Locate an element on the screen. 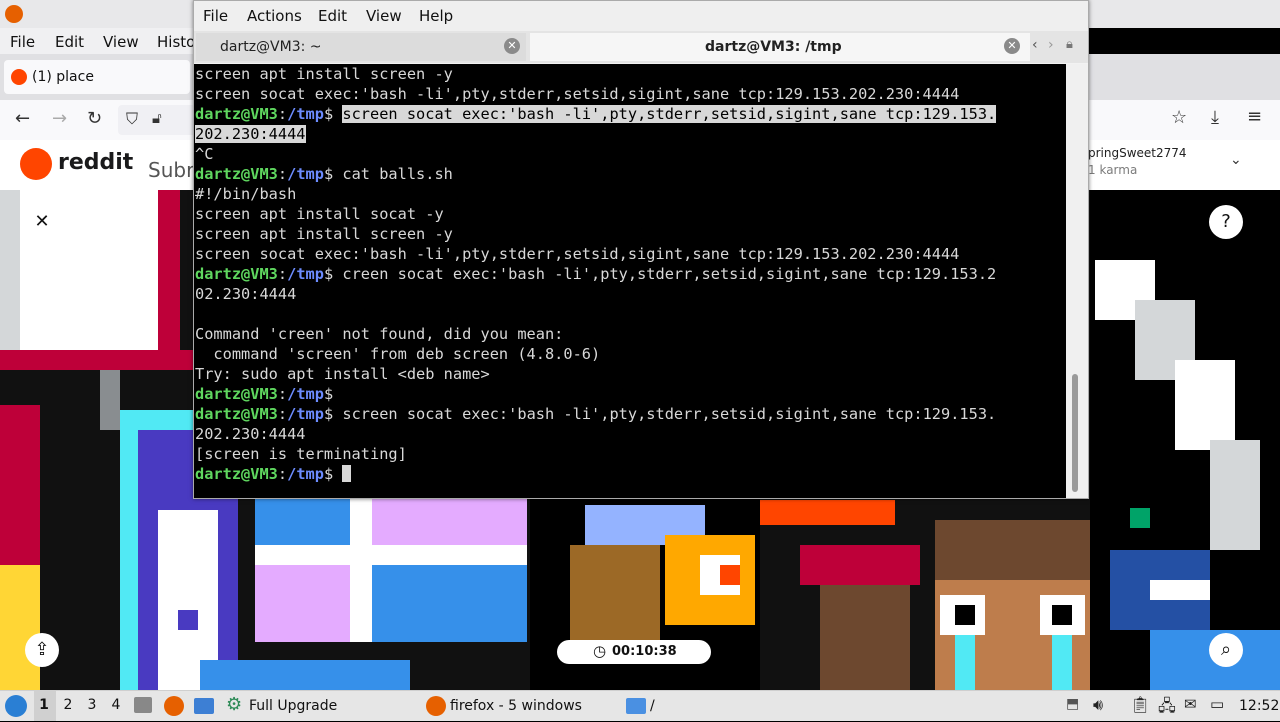 The width and height of the screenshot is (1280, 722). ff-menu-view: View is located at coordinates (121, 42).